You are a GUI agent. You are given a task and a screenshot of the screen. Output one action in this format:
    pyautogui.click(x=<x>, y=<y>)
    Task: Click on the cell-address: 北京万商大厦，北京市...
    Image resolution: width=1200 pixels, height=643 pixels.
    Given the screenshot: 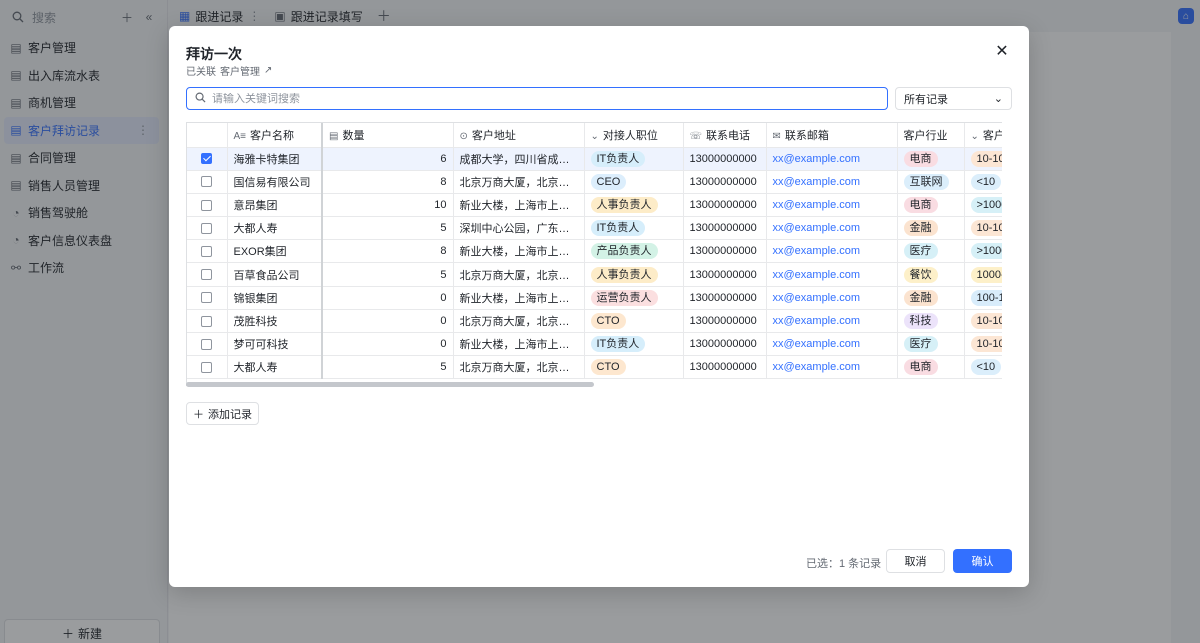 What is the action you would take?
    pyautogui.click(x=519, y=182)
    